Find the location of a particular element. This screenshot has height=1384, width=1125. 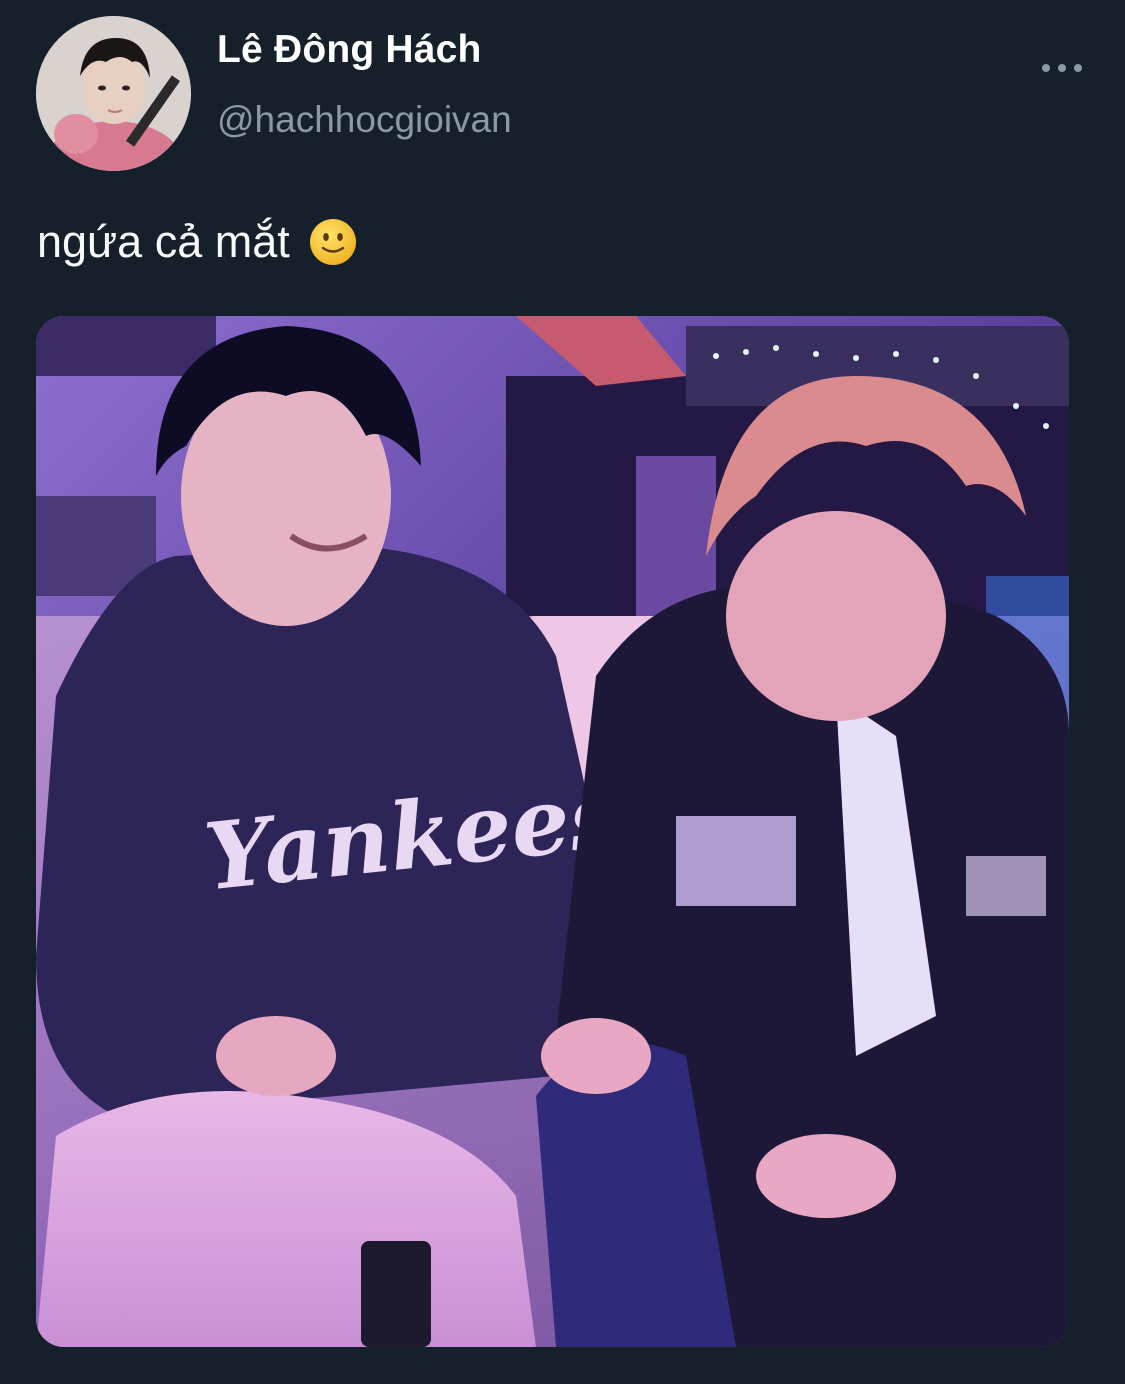

avatar-image is located at coordinates (113, 93).